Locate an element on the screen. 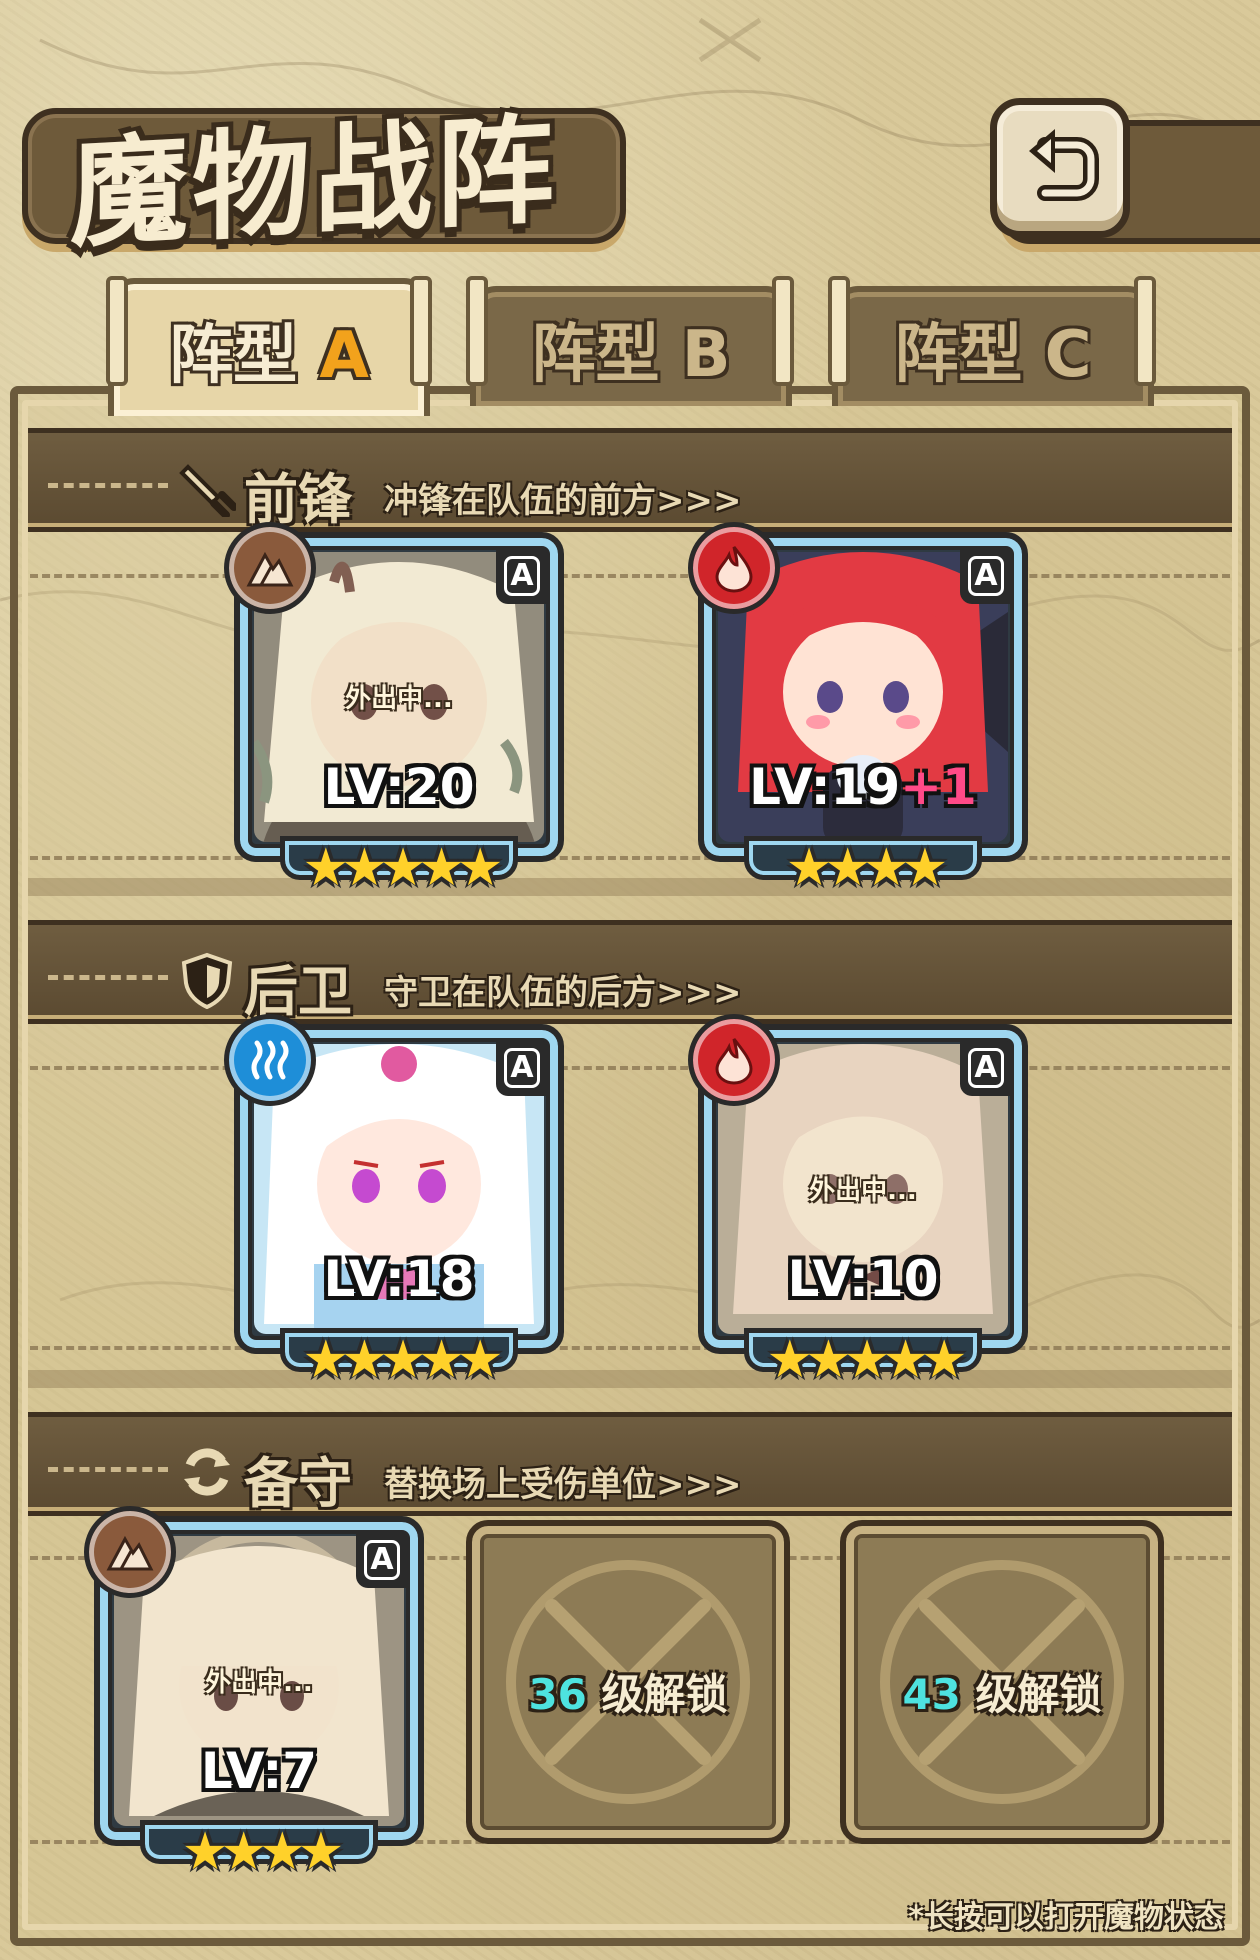  unlock-requirement: 36 级解锁 is located at coordinates (628, 1694).